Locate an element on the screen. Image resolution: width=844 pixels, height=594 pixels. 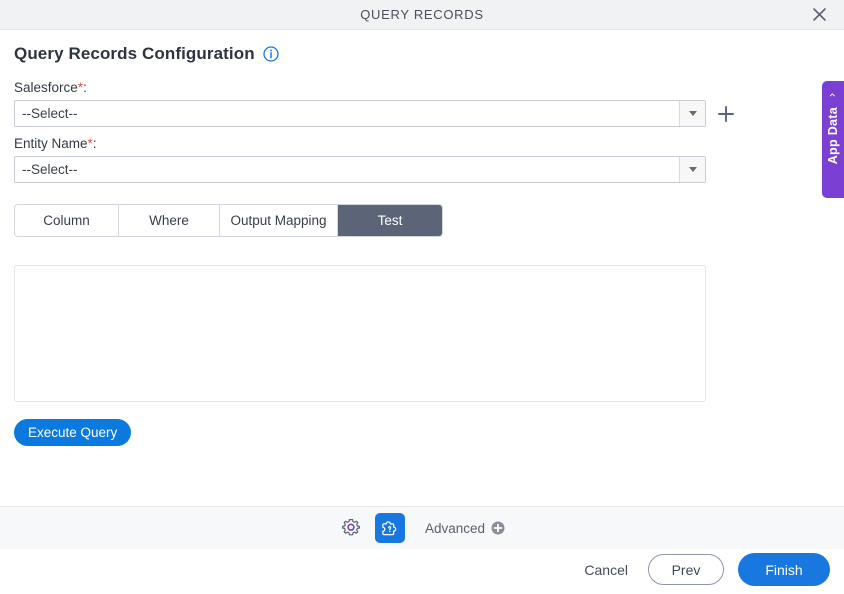
puzzle-question-icon is located at coordinates (389, 528).